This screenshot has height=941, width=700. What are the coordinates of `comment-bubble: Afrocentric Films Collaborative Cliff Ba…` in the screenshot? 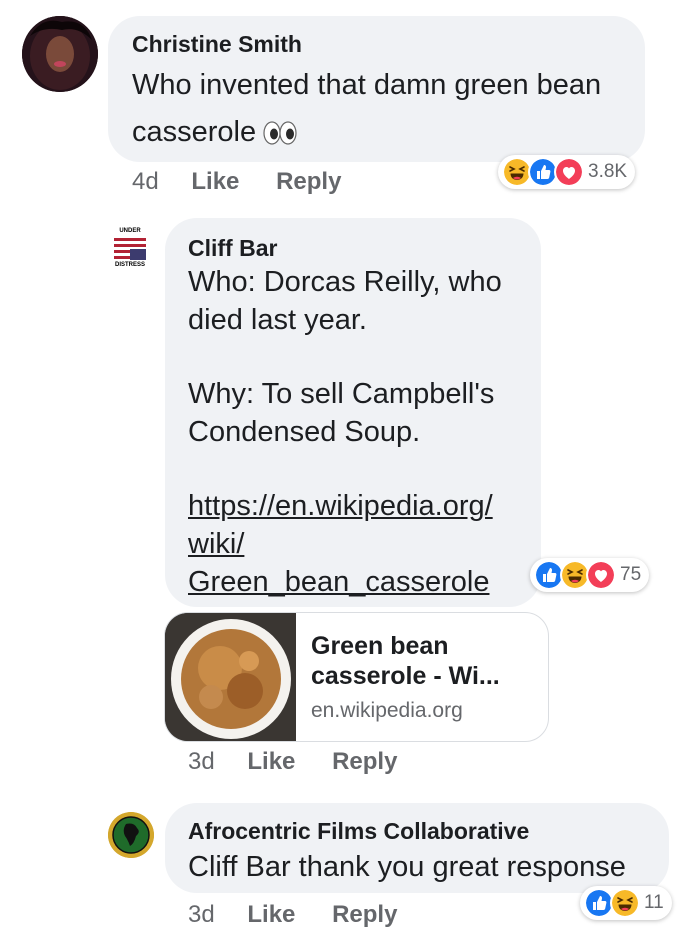 It's located at (417, 848).